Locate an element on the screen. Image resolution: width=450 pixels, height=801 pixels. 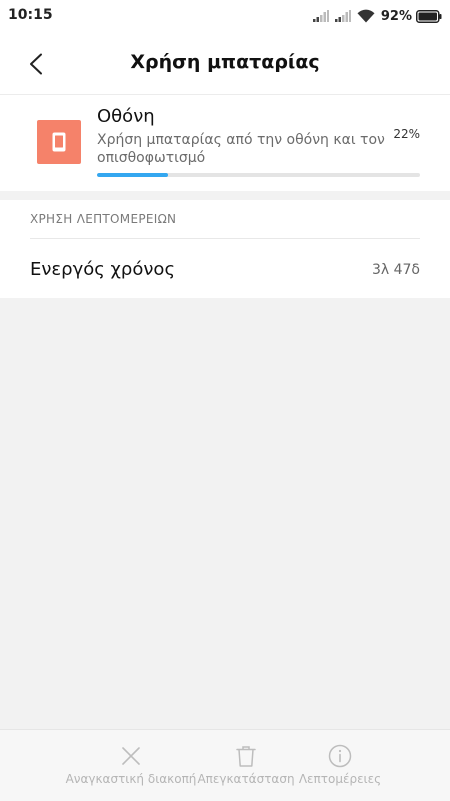
trash-icon is located at coordinates (246, 756).